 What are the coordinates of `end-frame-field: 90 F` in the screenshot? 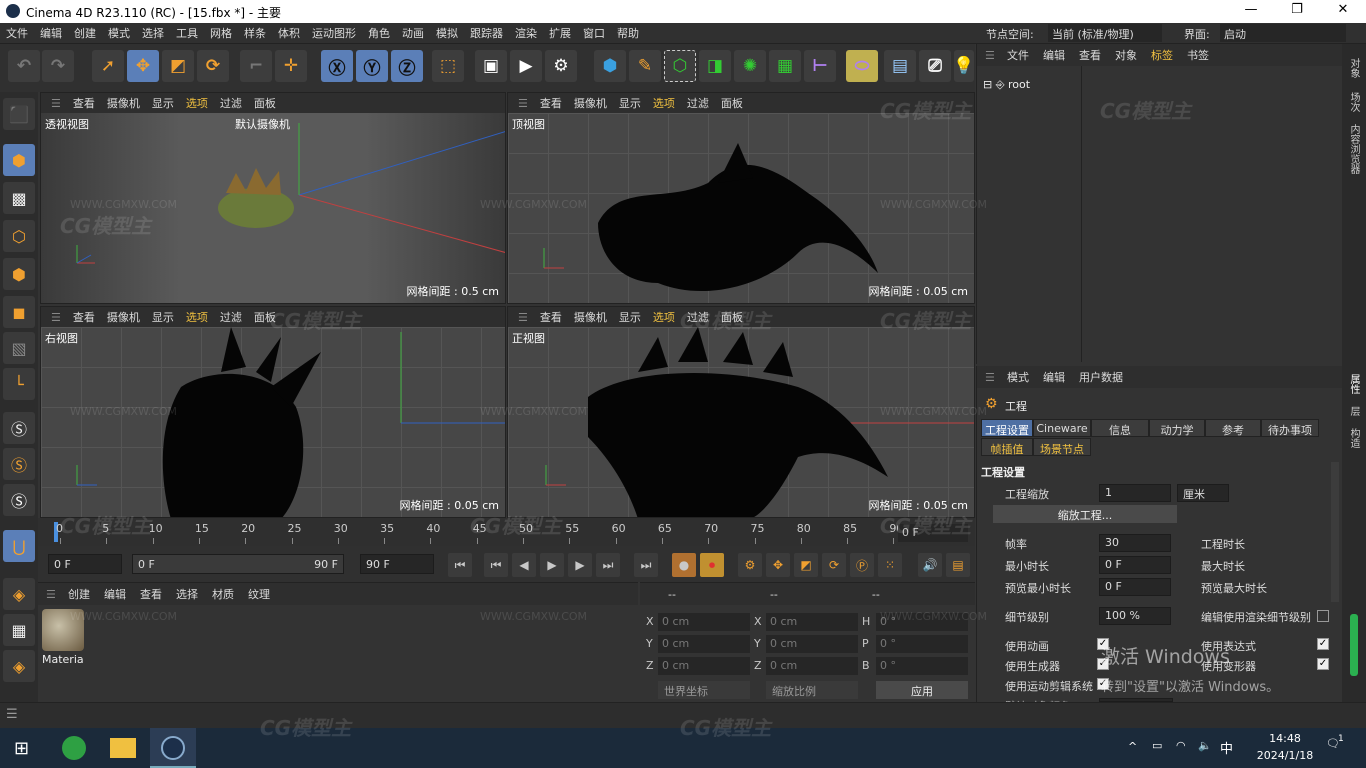 It's located at (397, 564).